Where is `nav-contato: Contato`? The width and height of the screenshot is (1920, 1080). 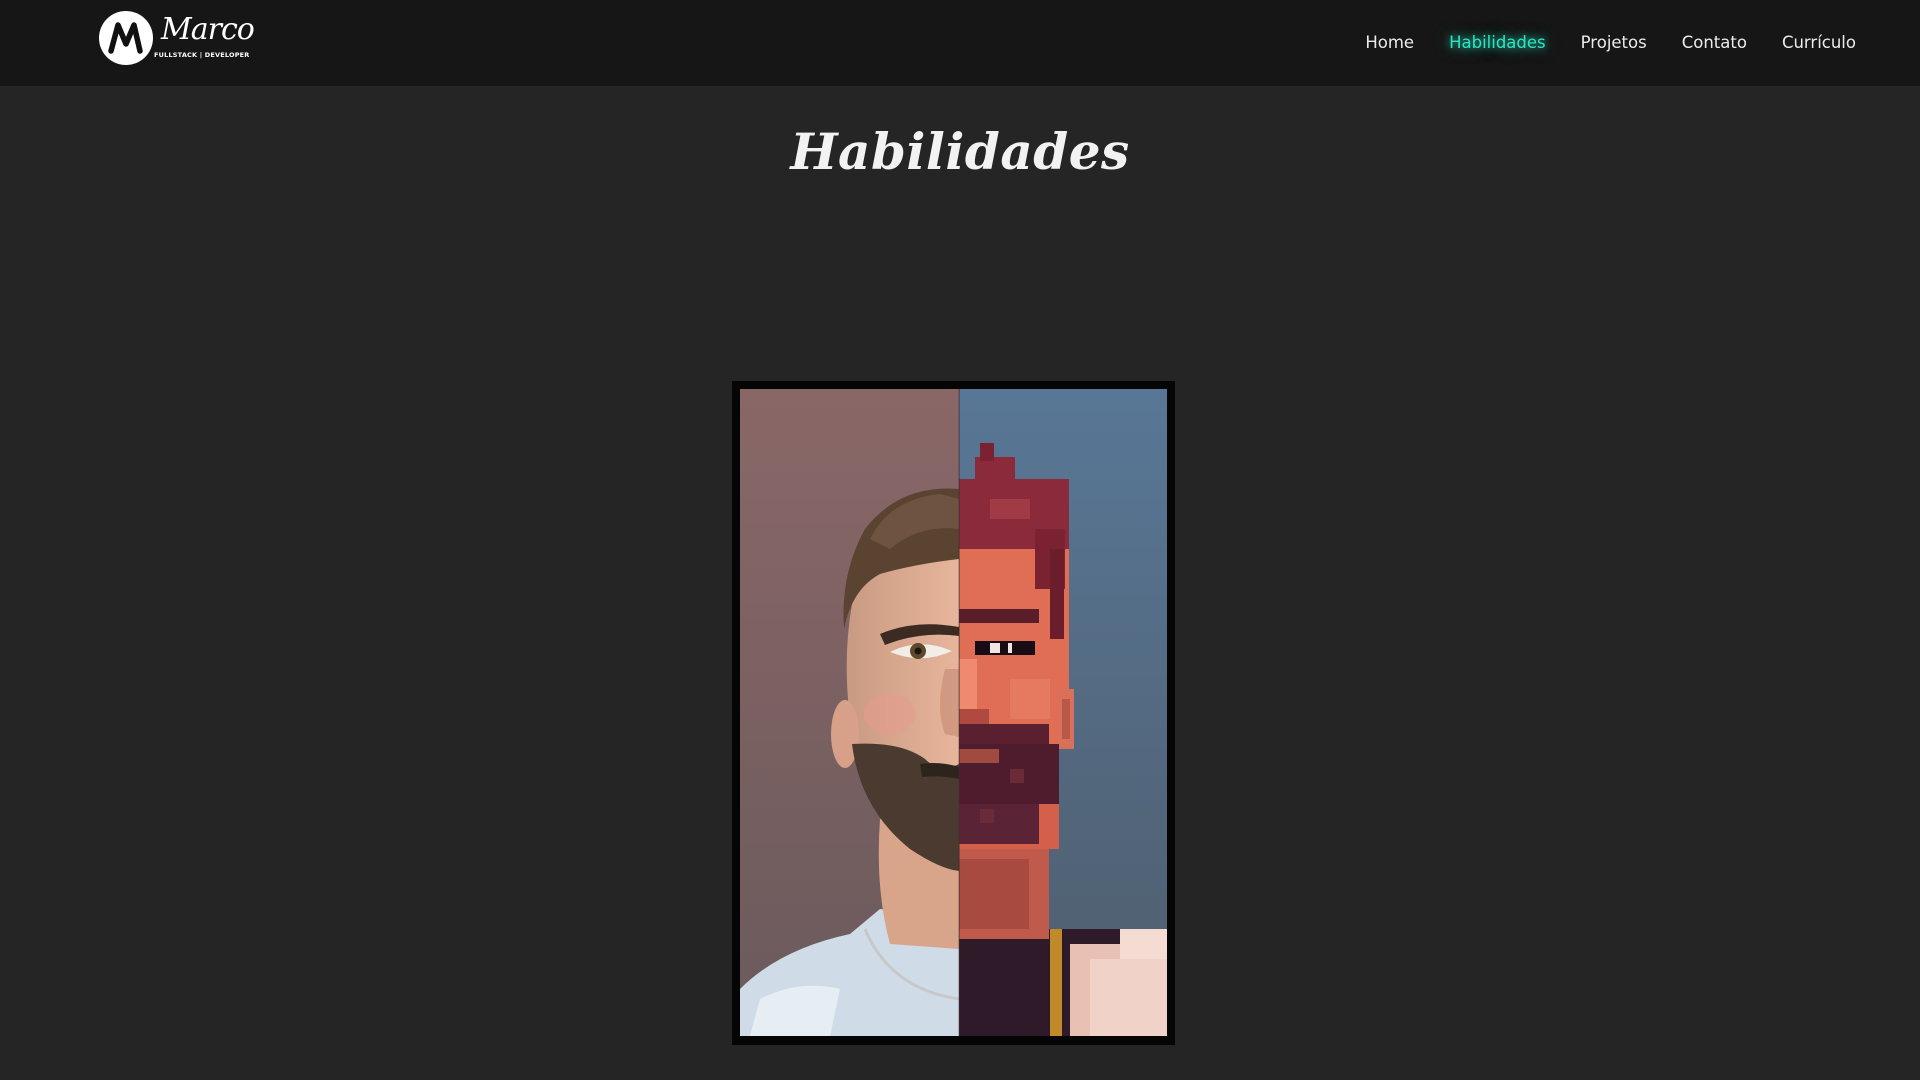 nav-contato: Contato is located at coordinates (1714, 43).